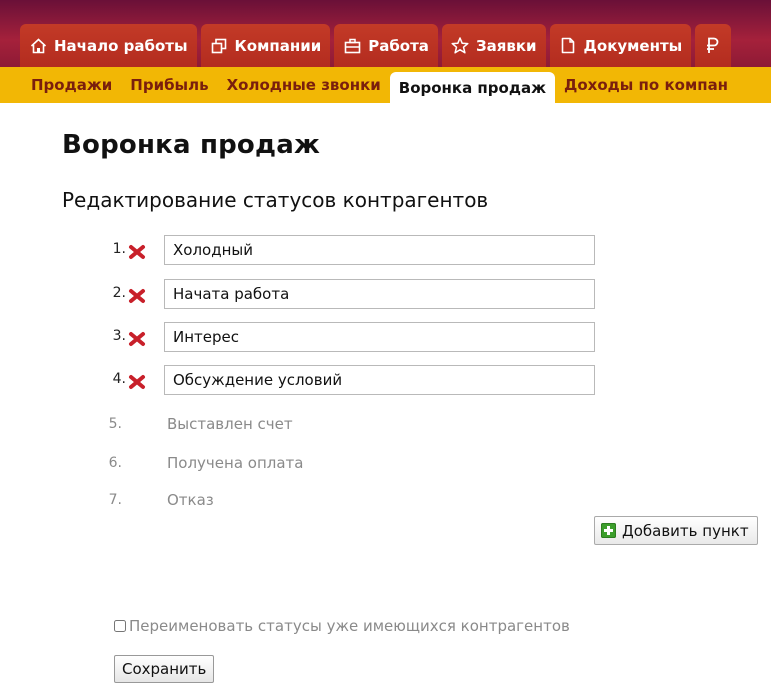 This screenshot has width=771, height=683. Describe the element at coordinates (115, 463) in the screenshot. I see `status-number: 6.` at that location.